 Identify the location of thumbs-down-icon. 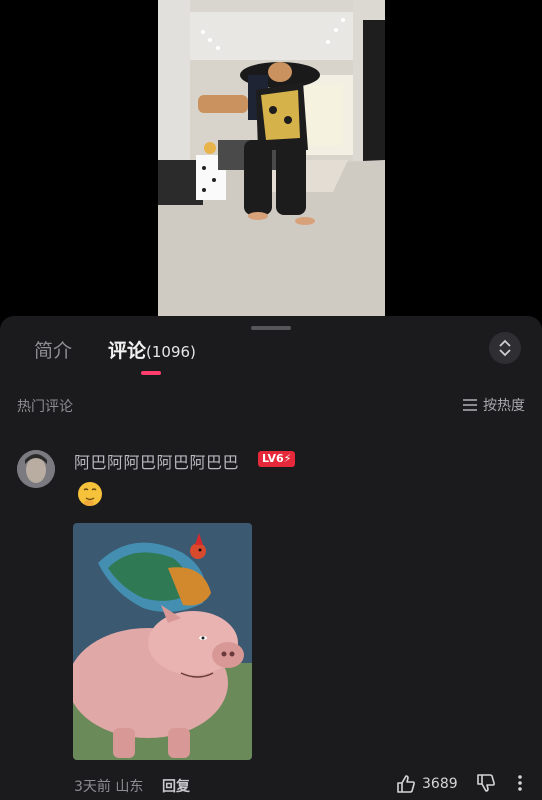
(486, 783).